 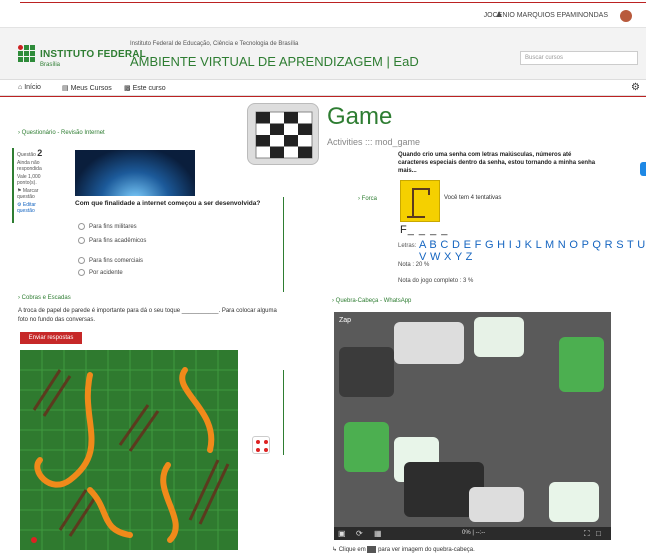 What do you see at coordinates (643, 169) in the screenshot?
I see `side-panel-toggle` at bounding box center [643, 169].